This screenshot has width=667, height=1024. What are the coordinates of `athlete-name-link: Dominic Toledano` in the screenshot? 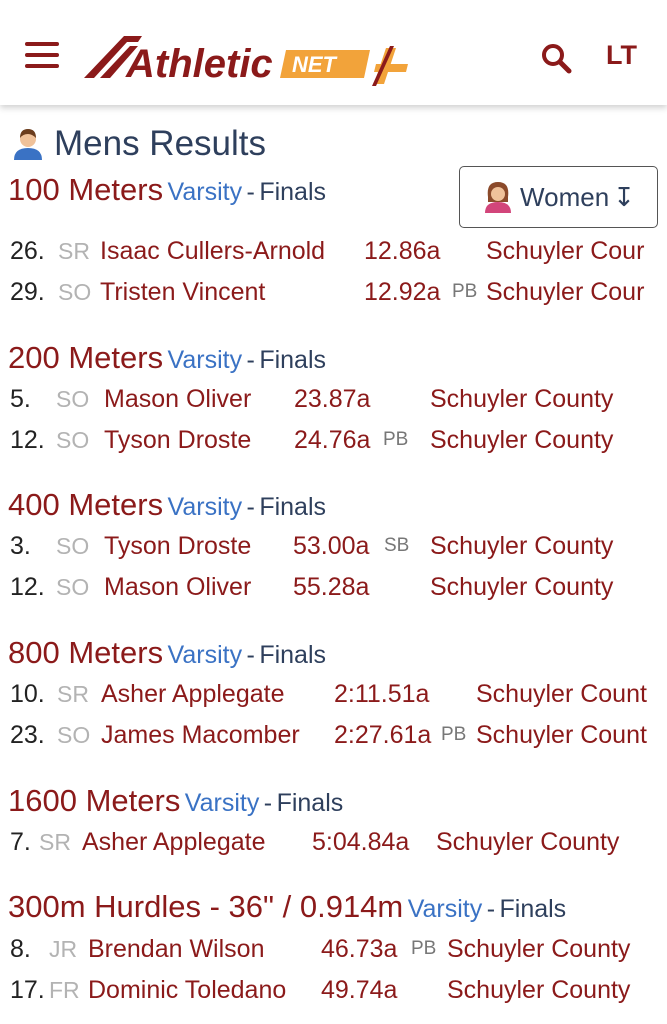 It's located at (187, 990).